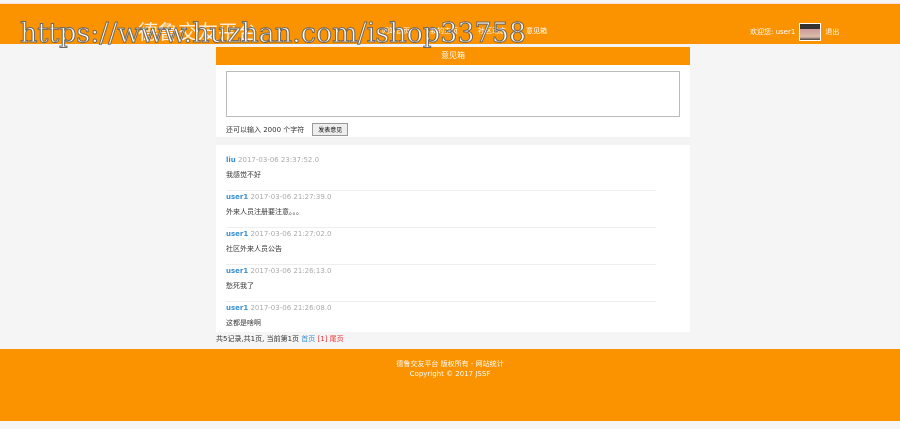  What do you see at coordinates (330, 129) in the screenshot?
I see `submit-button: 发表意见` at bounding box center [330, 129].